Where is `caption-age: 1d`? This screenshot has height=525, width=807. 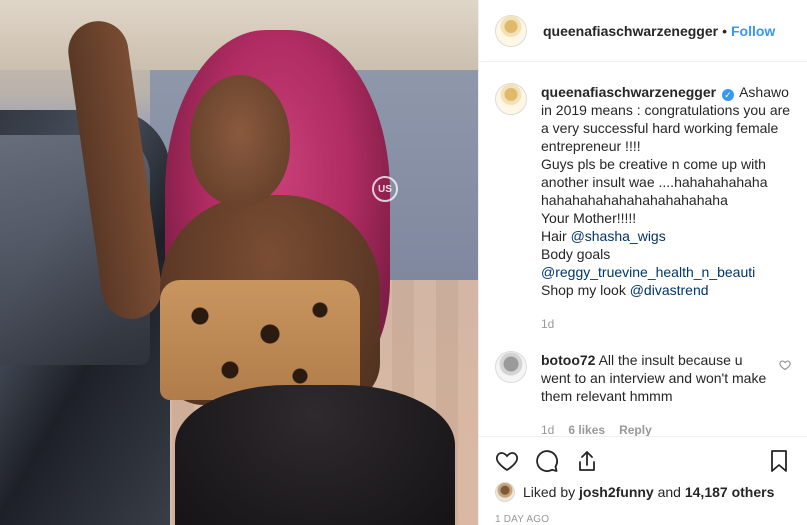
caption-age: 1d is located at coordinates (547, 324).